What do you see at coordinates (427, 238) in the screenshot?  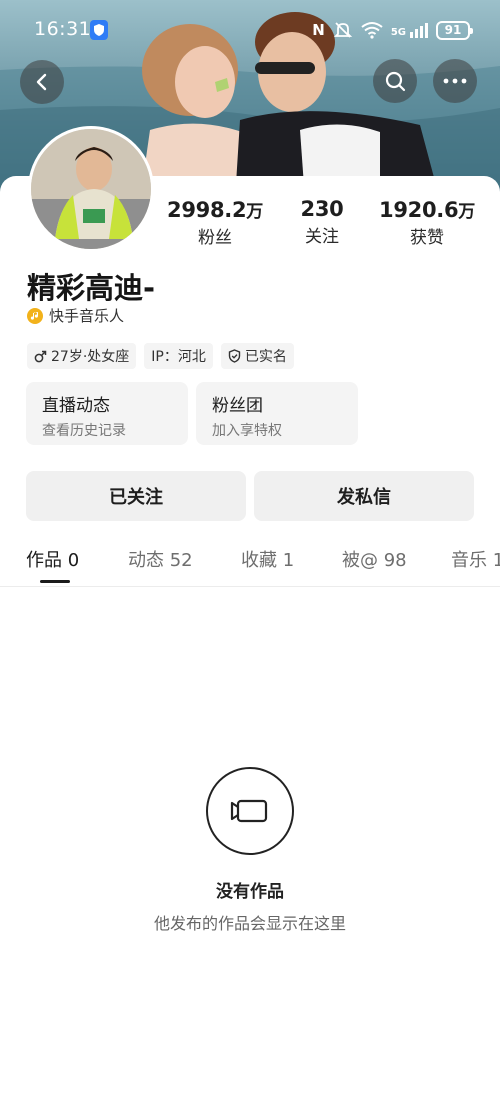 I see `stat-label: 获赞` at bounding box center [427, 238].